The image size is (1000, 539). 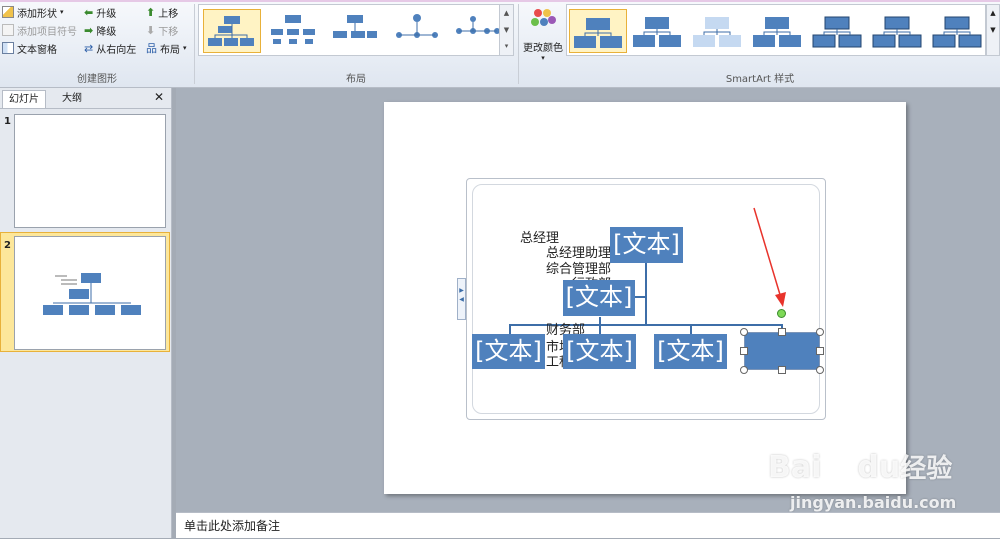 What do you see at coordinates (461, 290) in the screenshot?
I see `triangle-right-icon: ▶` at bounding box center [461, 290].